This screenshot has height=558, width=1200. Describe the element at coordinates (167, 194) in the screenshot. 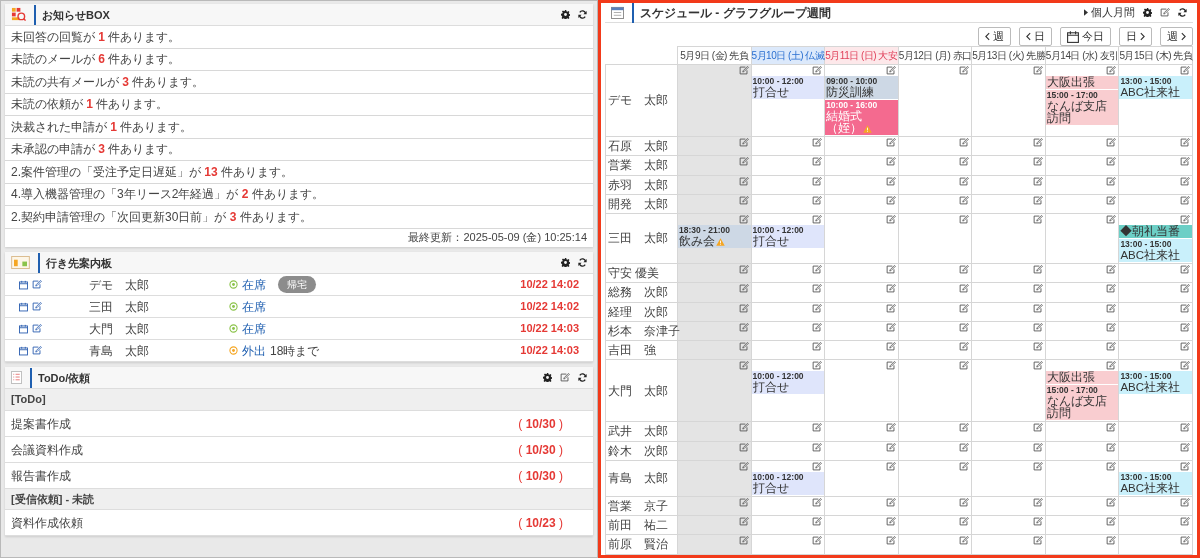

I see `notice-message: 4.導入機器管理の「3年リース2年経過」が 2 件あります。` at that location.